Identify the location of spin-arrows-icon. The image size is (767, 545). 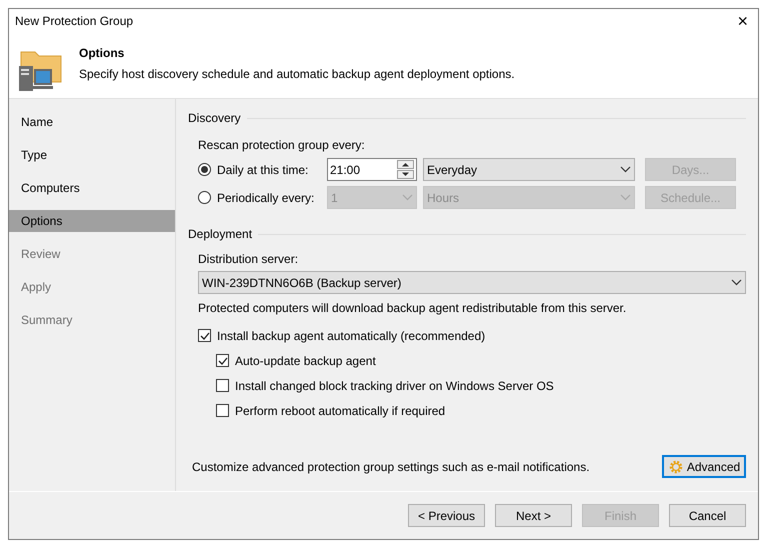
(405, 169).